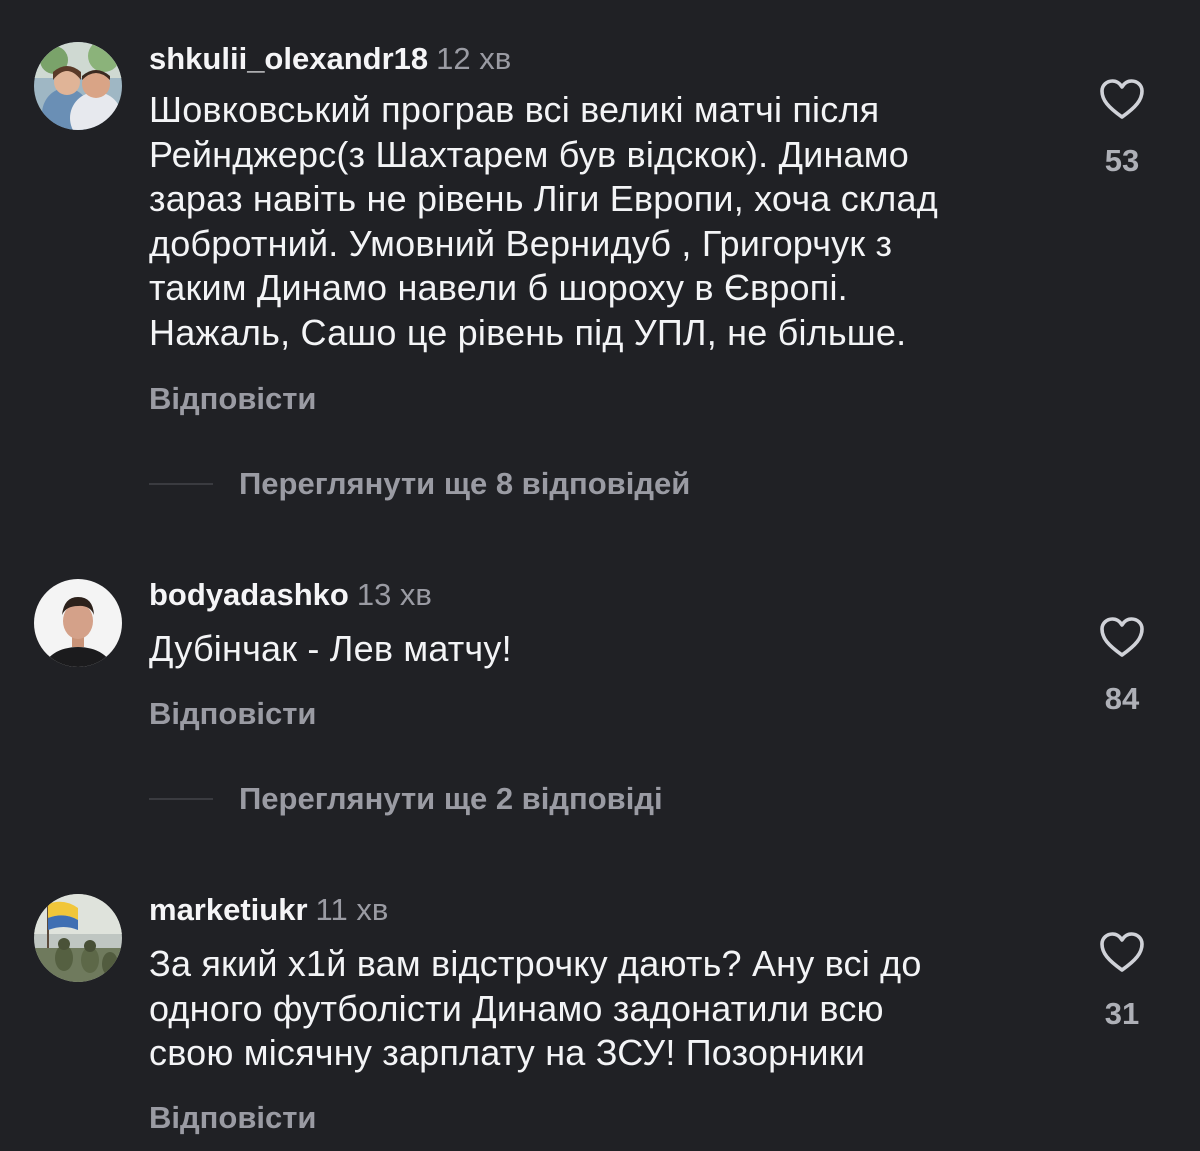  What do you see at coordinates (249, 594) in the screenshot?
I see `username: bodyadashko` at bounding box center [249, 594].